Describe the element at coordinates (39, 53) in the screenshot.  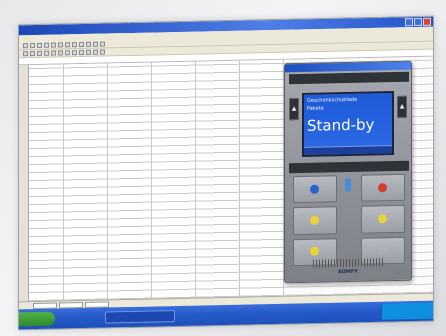
I see `underline-icon` at that location.